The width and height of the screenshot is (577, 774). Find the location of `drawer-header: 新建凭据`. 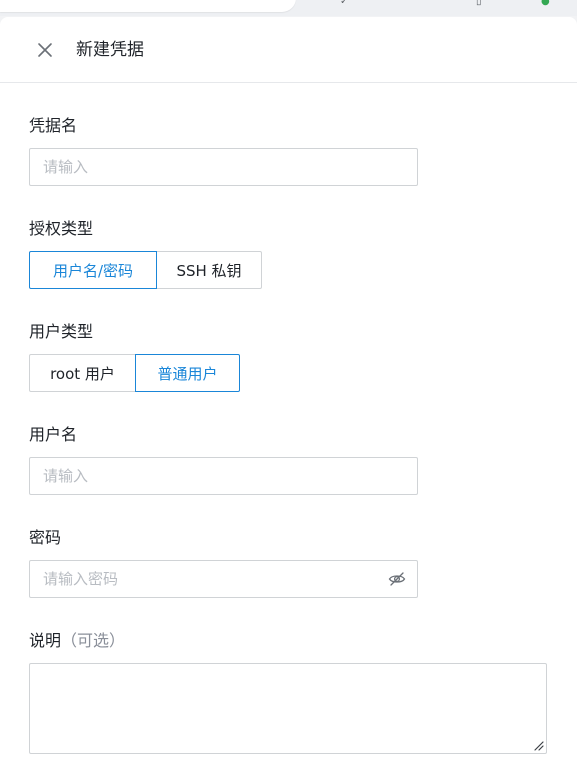

drawer-header: 新建凭据 is located at coordinates (288, 50).